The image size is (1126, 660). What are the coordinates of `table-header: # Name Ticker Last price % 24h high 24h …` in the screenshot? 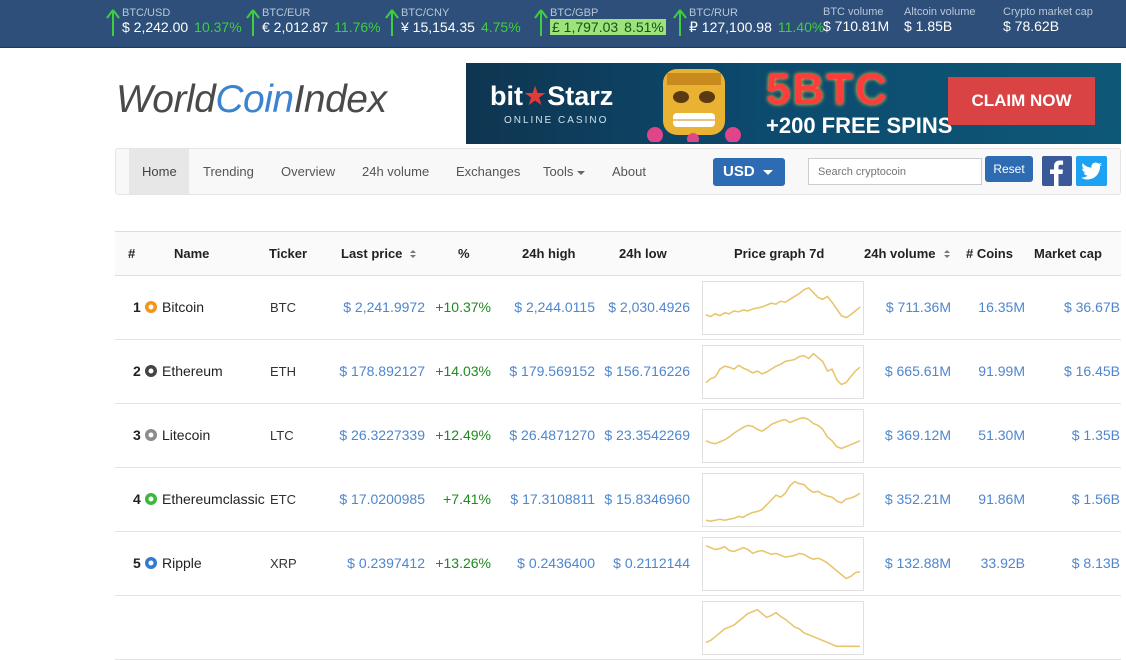 It's located at (618, 253).